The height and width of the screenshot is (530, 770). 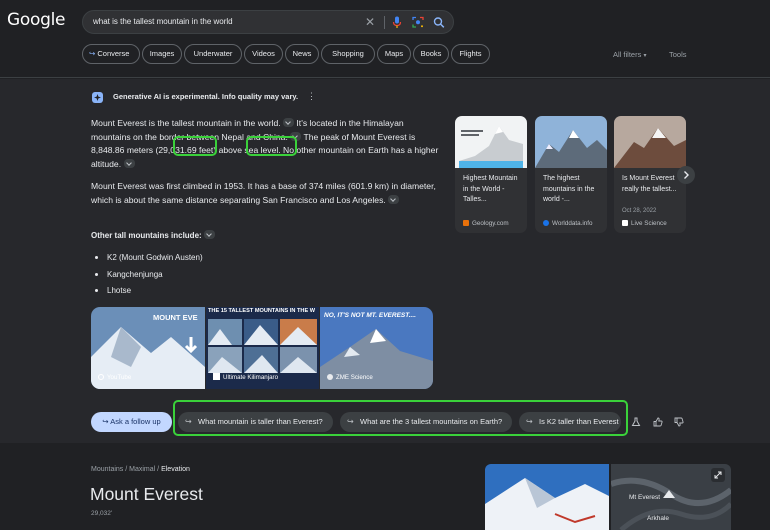 I want to click on next-cards-button, so click(x=686, y=175).